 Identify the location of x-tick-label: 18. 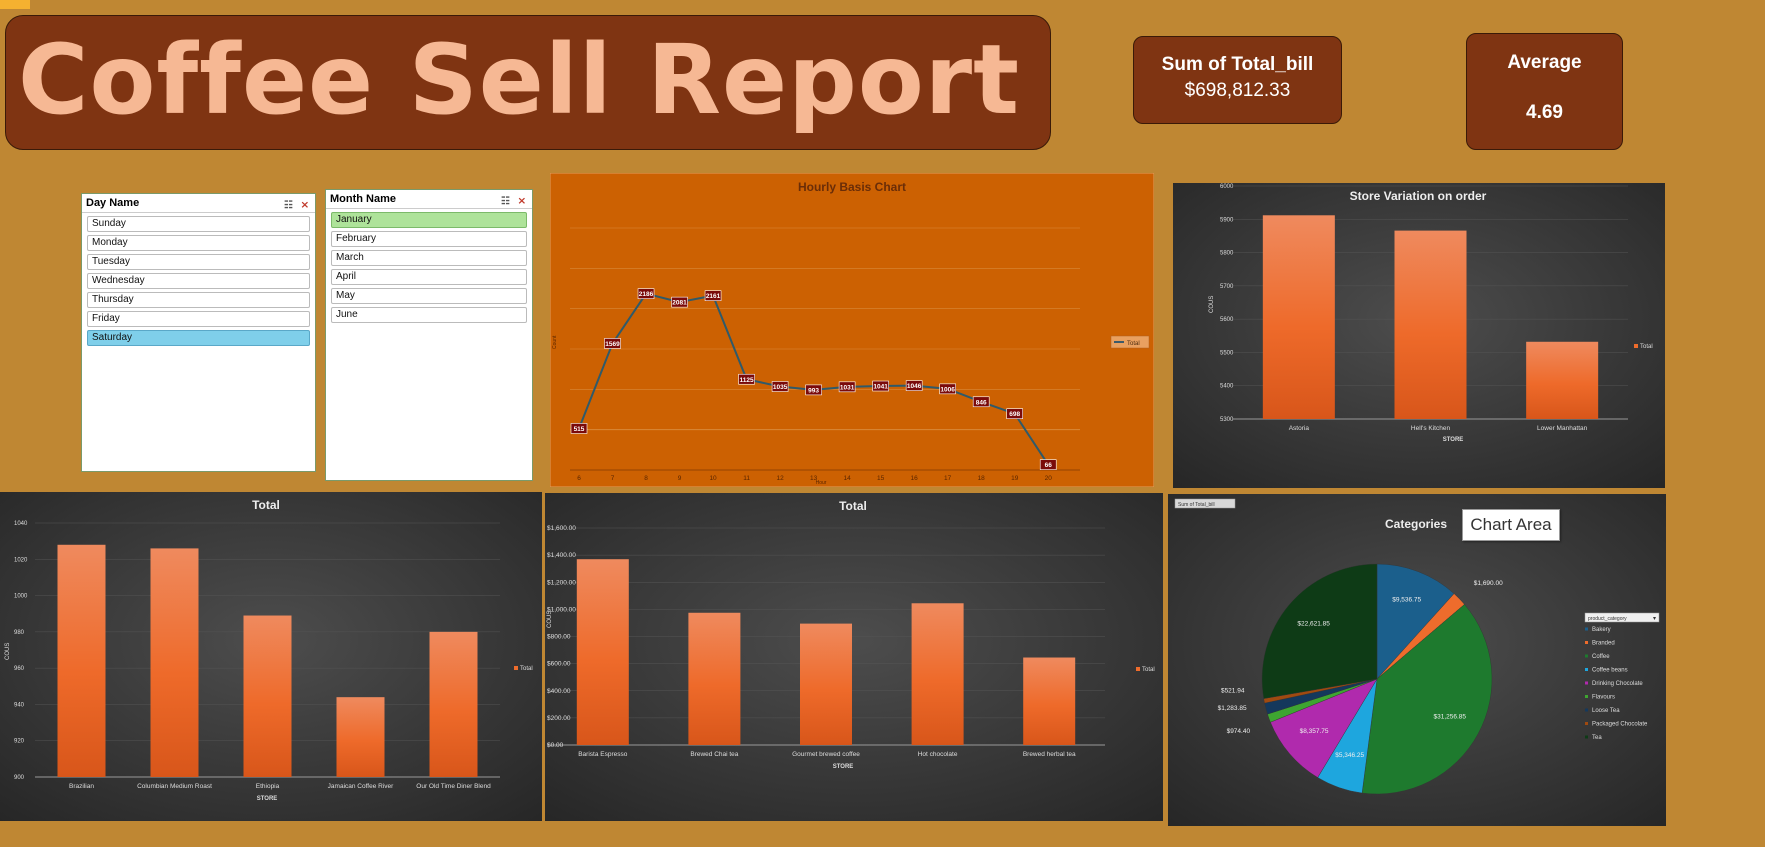
(982, 478).